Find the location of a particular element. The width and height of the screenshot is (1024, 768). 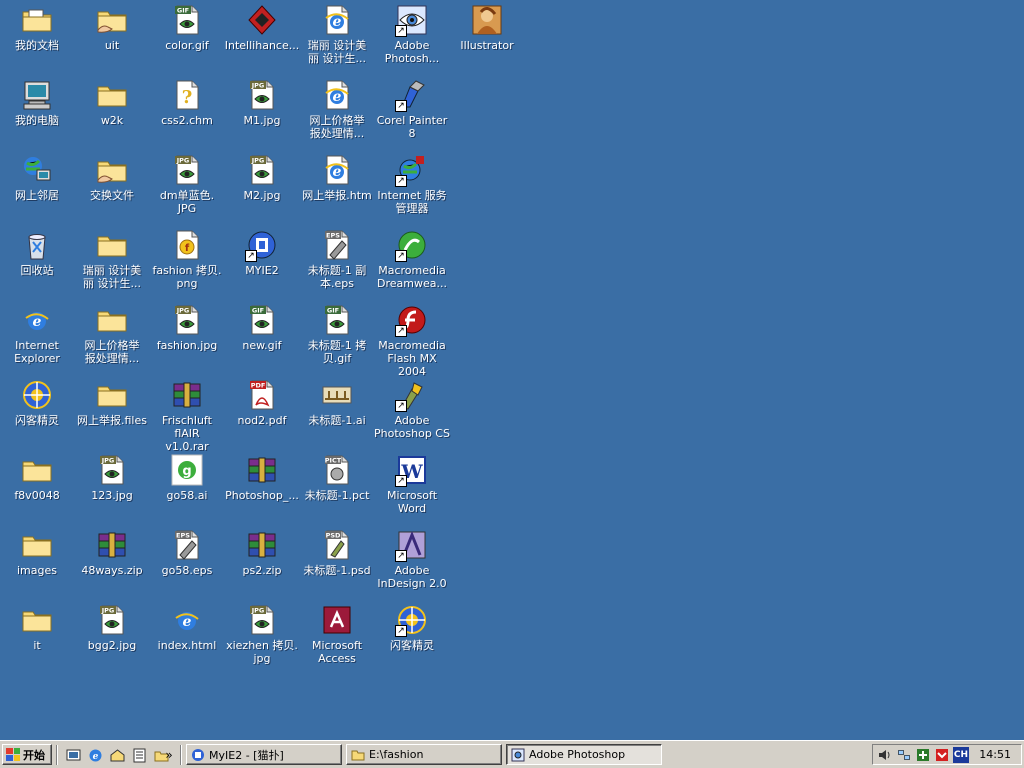

desktop-icon: ↗ 网上举报.files is located at coordinates (112, 413).